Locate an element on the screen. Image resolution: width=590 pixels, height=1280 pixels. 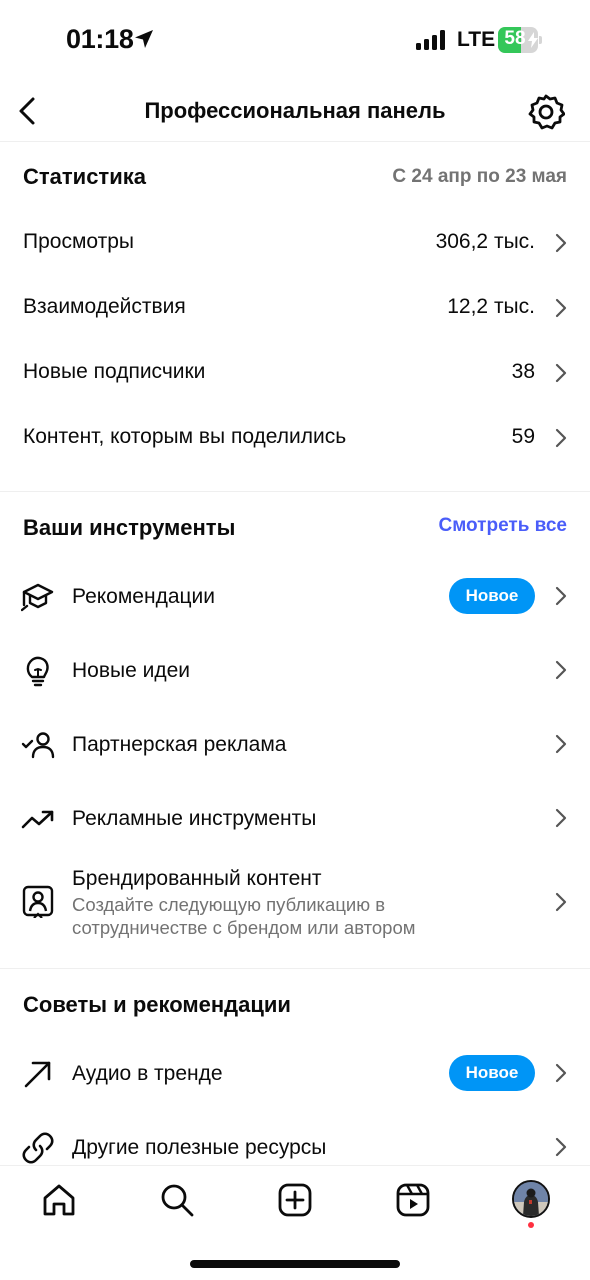
stat-value: 12,2 тыс. is located at coordinates (491, 306).